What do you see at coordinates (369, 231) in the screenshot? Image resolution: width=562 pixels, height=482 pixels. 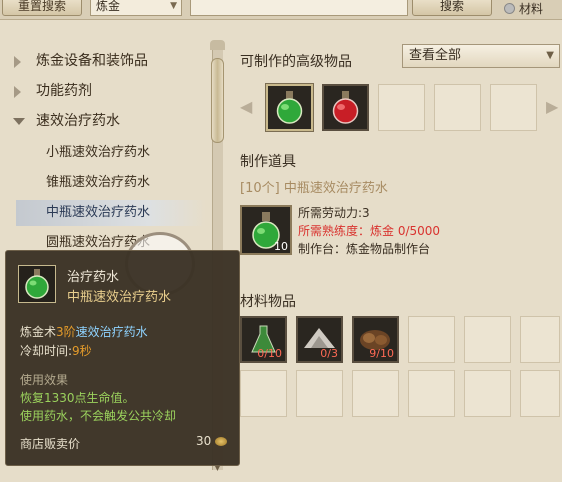 I see `proficiency-requirement: 所需熟练度：炼金 0/5000` at bounding box center [369, 231].